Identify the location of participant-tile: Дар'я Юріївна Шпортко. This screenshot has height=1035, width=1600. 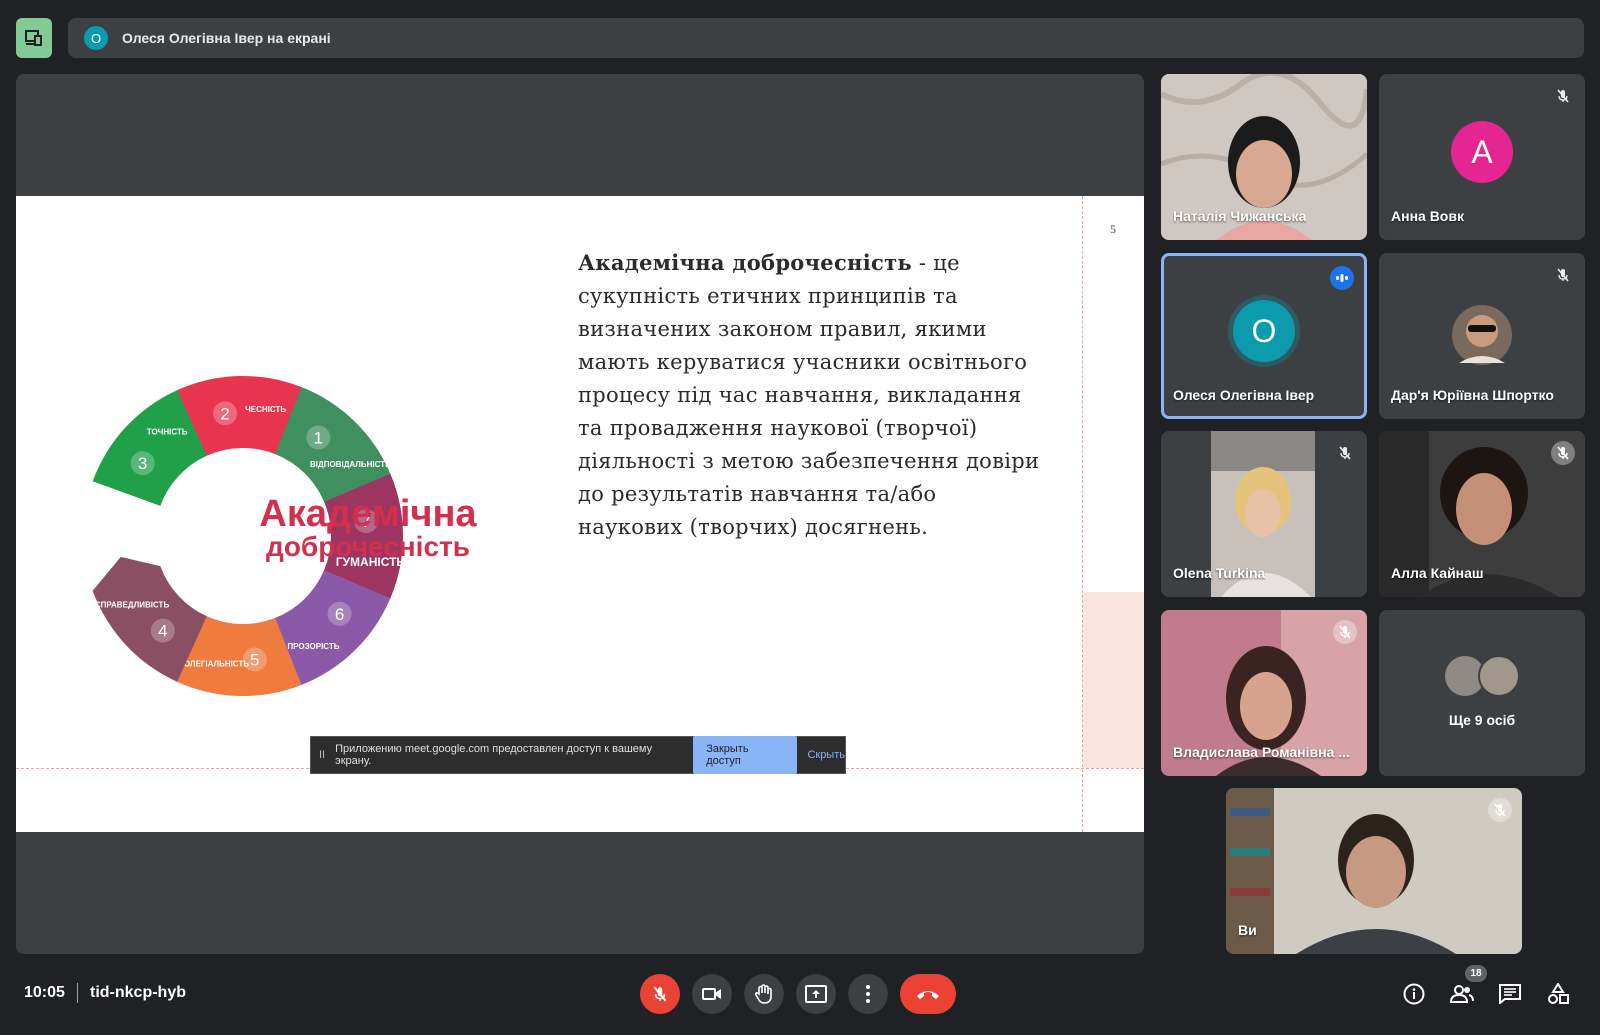
(1482, 336).